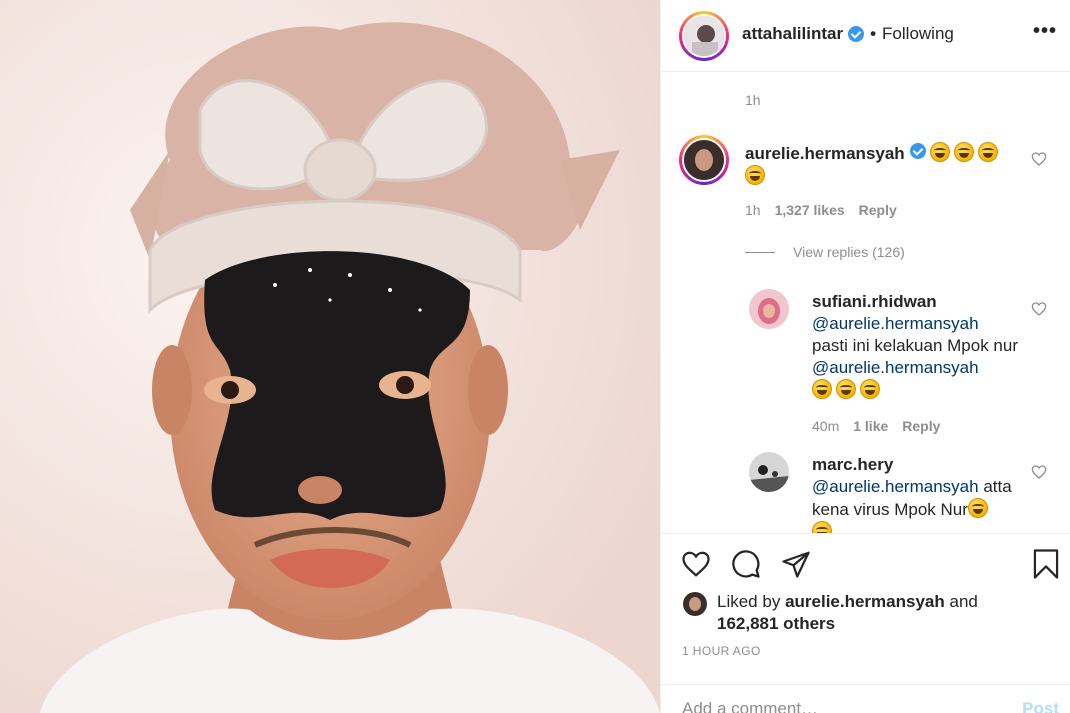 This screenshot has width=1070, height=713. Describe the element at coordinates (918, 34) in the screenshot. I see `following-button: Following` at that location.